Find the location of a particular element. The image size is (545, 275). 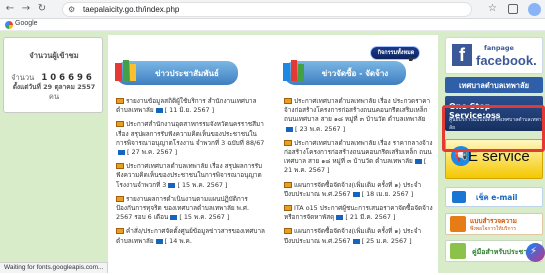

news-date: [ 25 ม.ค. 2567 ] is located at coordinates (386, 240).